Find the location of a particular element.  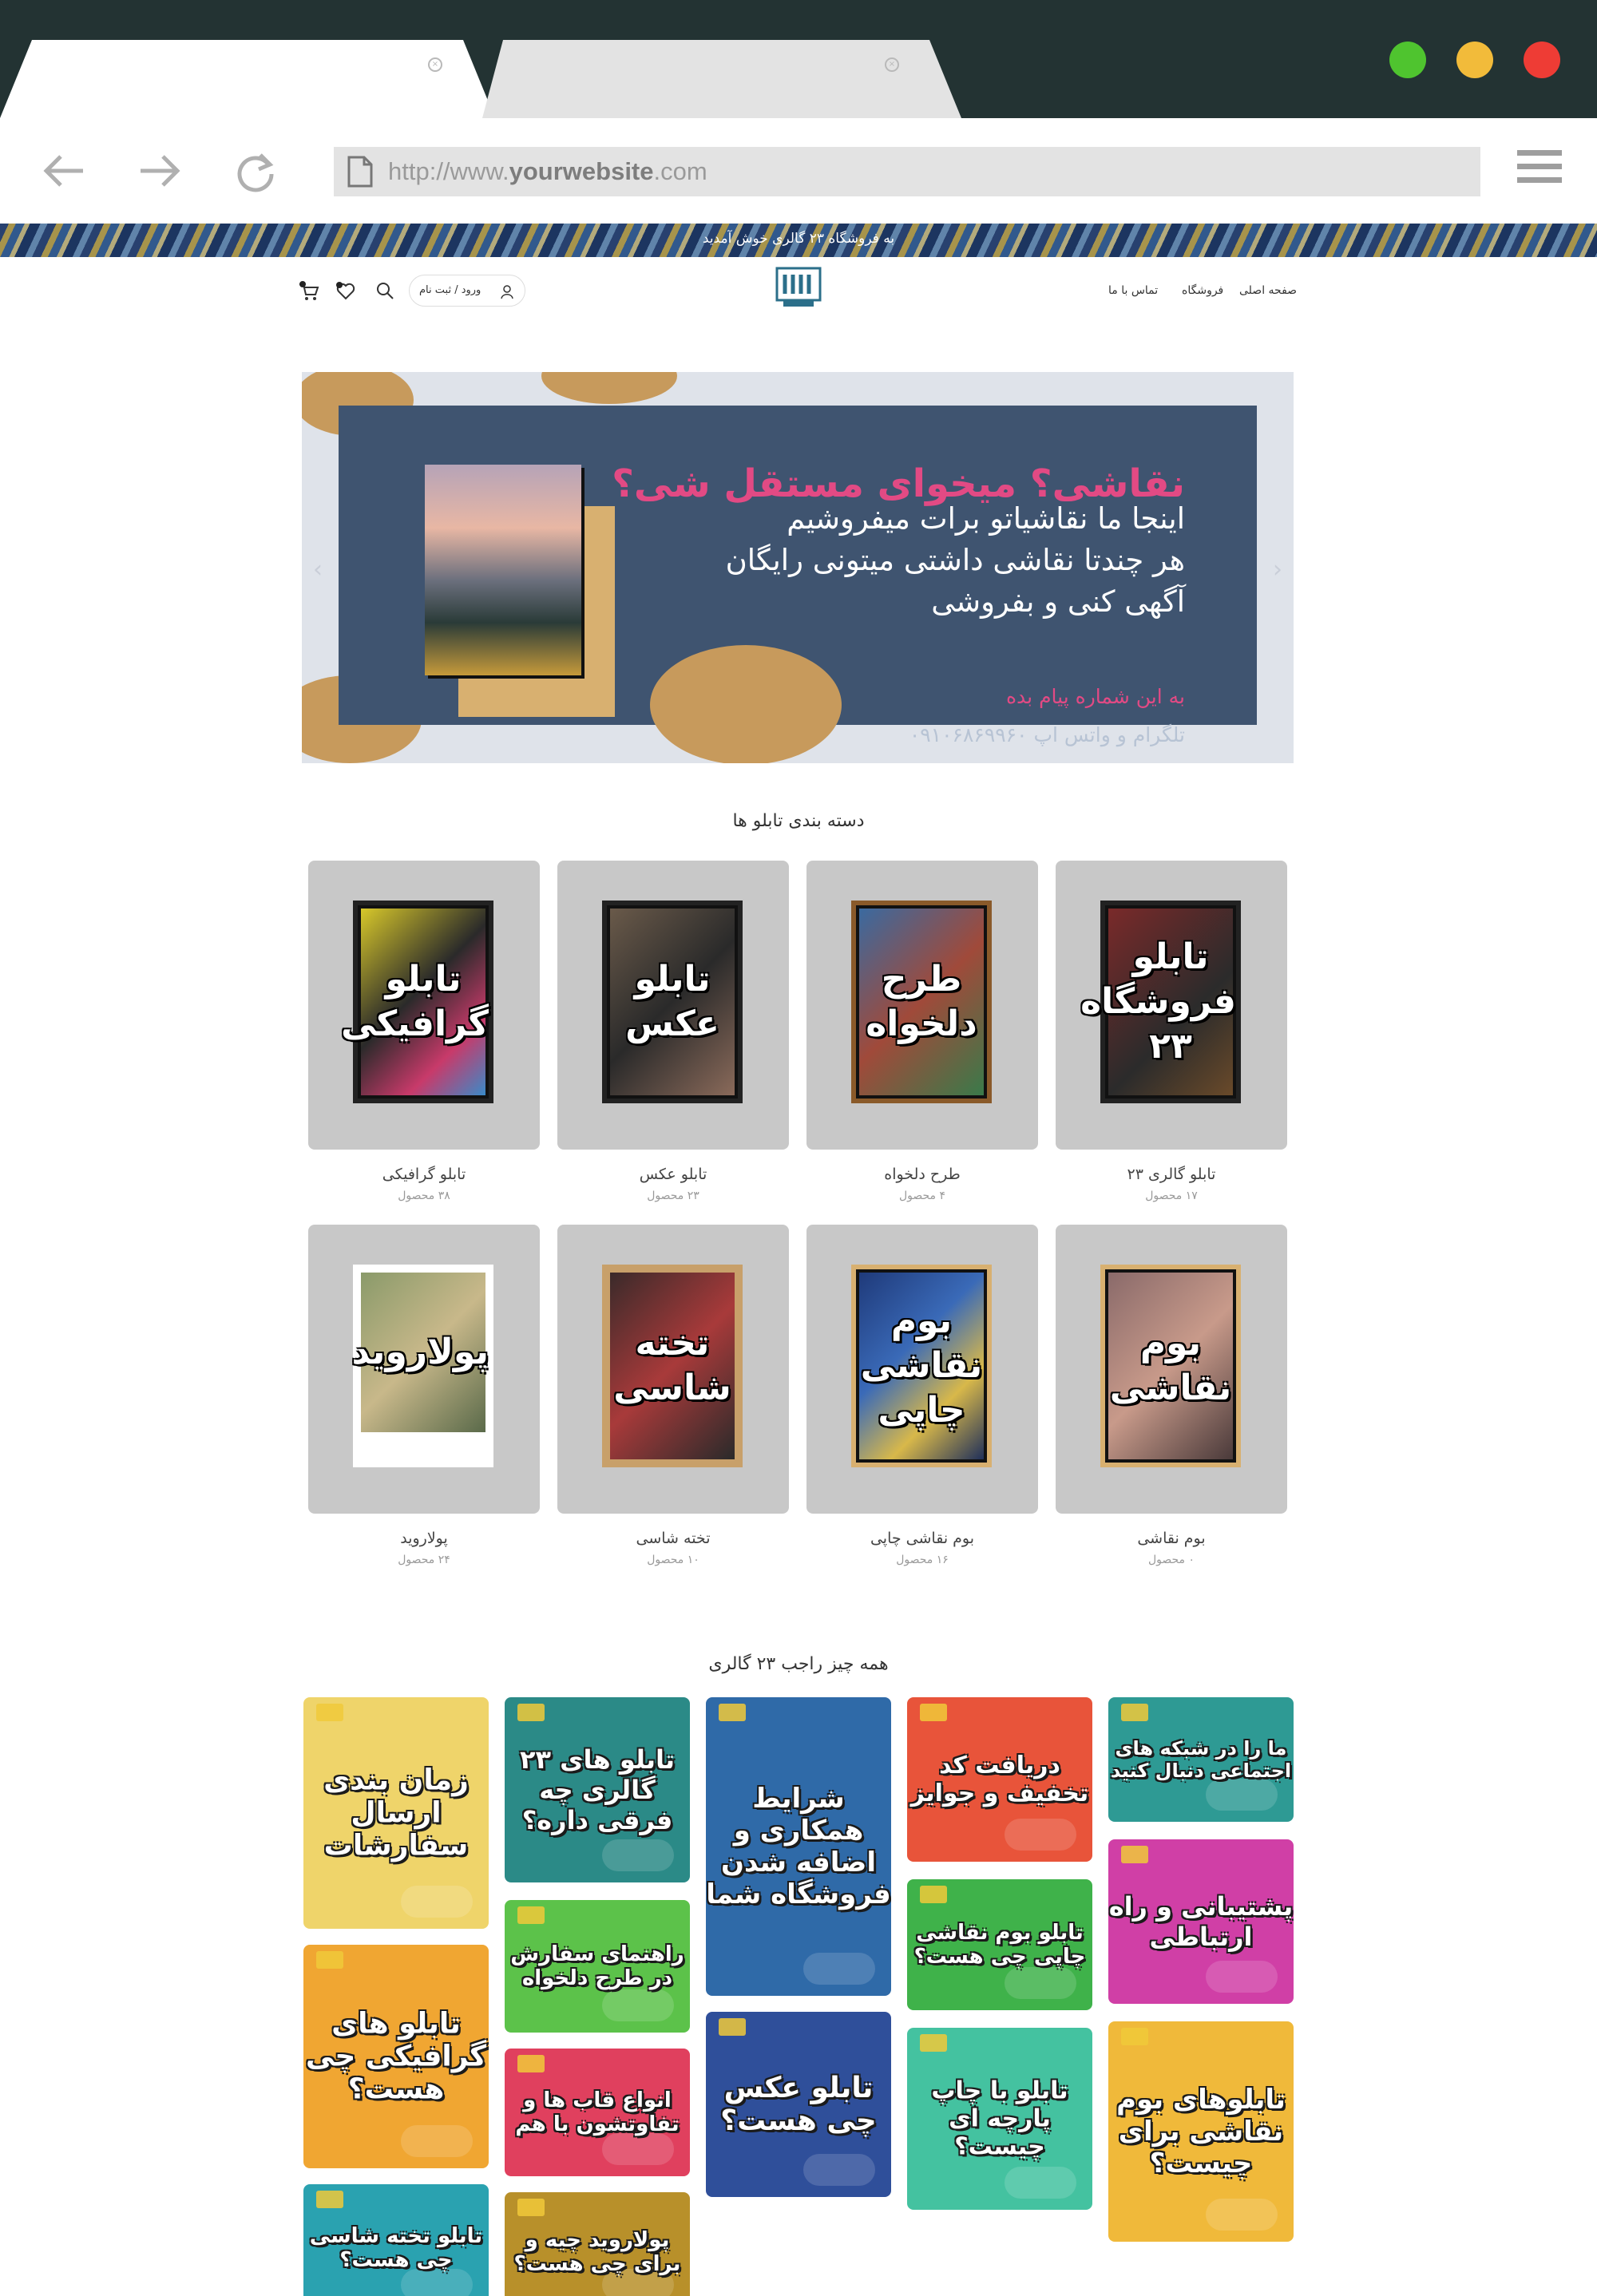

blog-tile-text: انواع قاب ها و تفاوتشون با هم is located at coordinates (597, 2112).